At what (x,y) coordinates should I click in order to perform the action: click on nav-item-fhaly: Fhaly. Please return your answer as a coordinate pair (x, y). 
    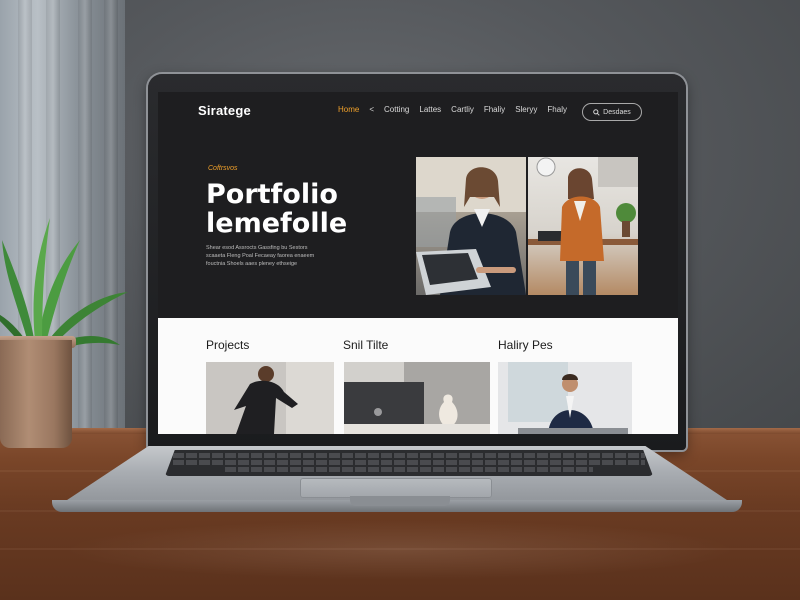
    Looking at the image, I should click on (557, 109).